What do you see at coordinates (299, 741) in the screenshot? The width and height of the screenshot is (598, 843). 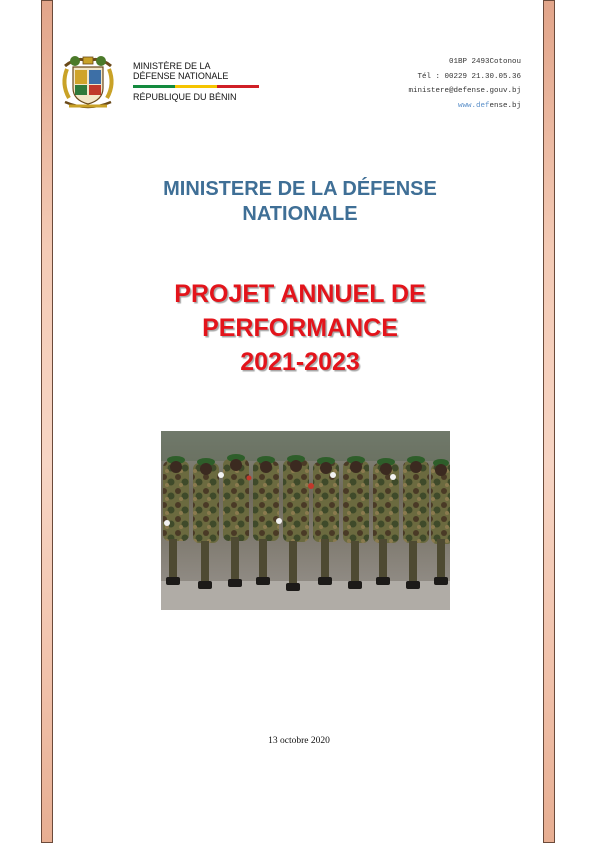 I see `document-date: 13 octobre 2020` at bounding box center [299, 741].